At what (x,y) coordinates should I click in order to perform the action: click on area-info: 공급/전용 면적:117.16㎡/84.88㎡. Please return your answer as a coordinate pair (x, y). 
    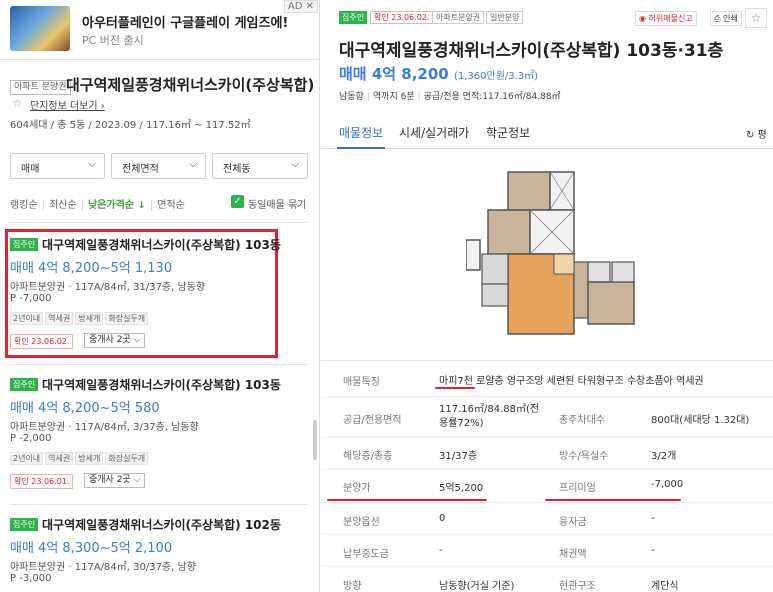
    Looking at the image, I should click on (492, 97).